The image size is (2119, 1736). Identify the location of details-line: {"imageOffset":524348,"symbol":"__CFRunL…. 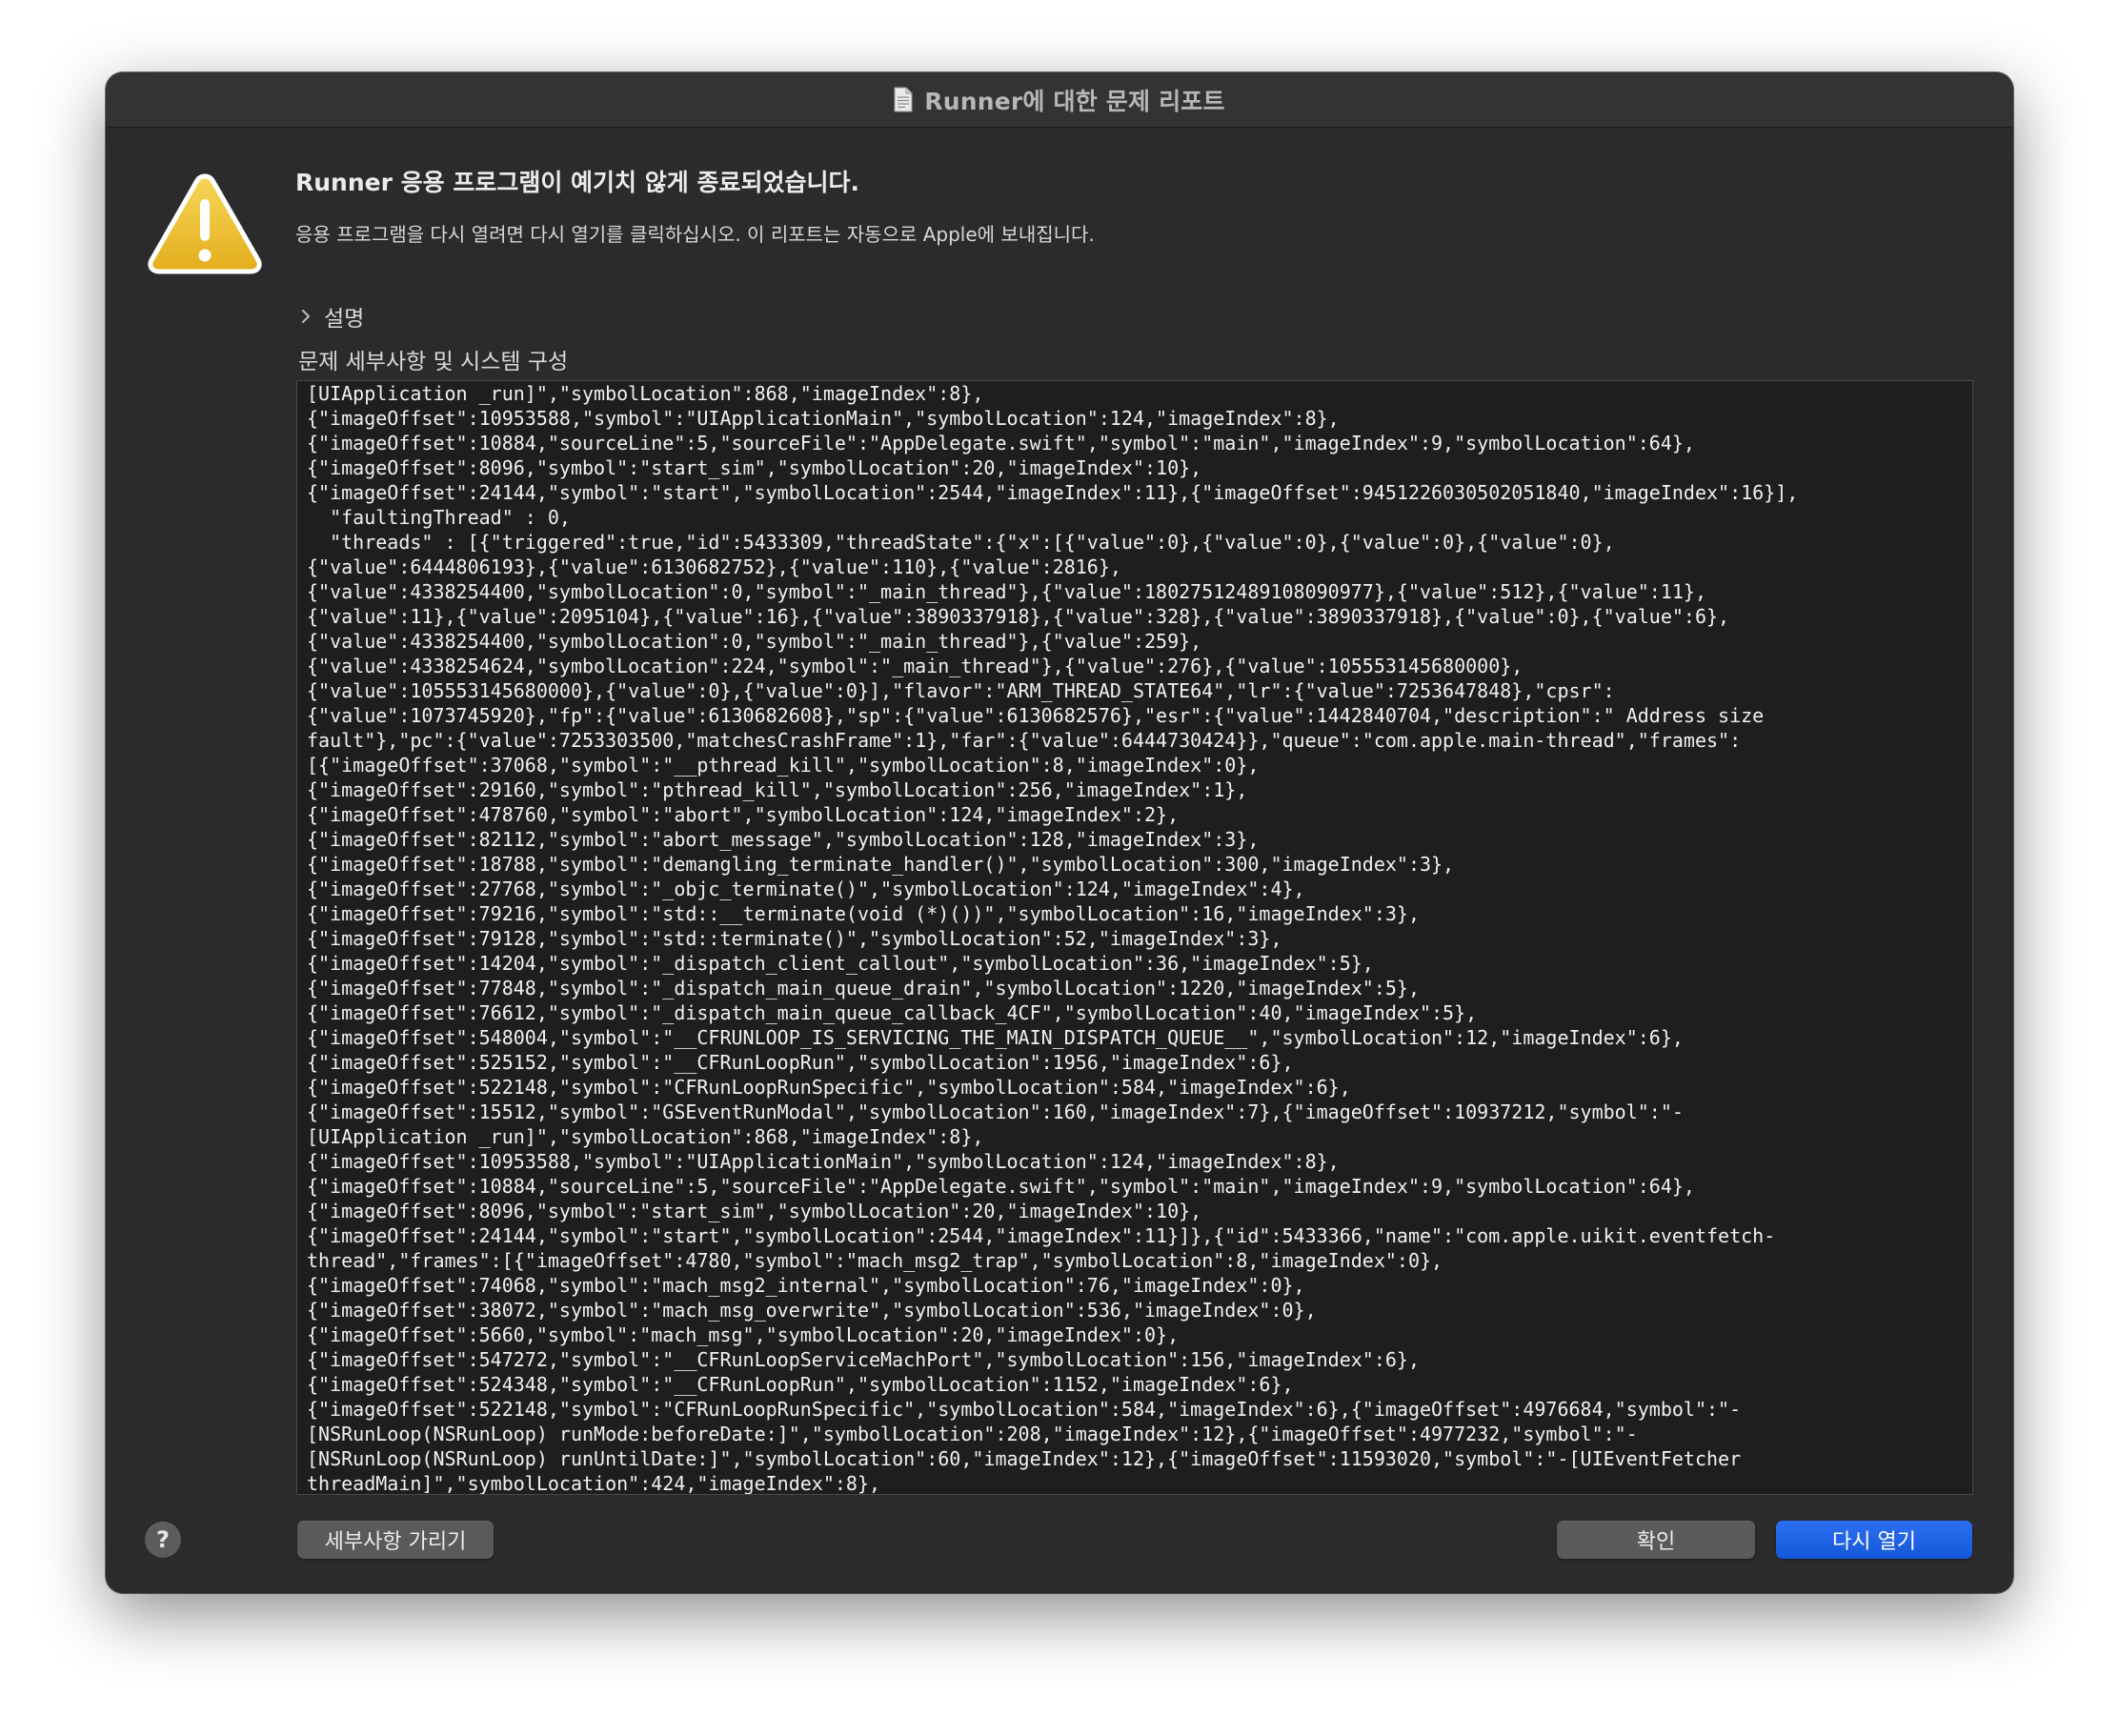
(801, 1384).